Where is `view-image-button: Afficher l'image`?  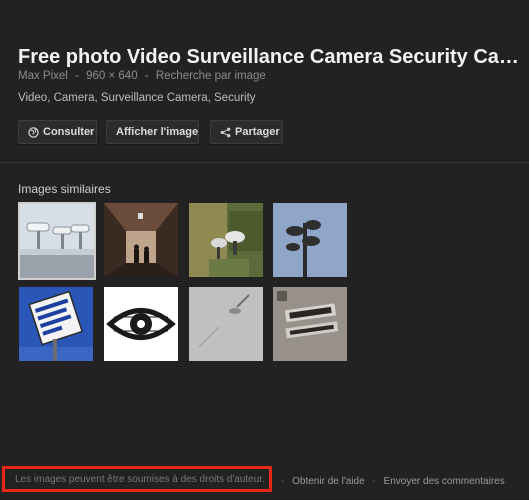
view-image-button: Afficher l'image is located at coordinates (152, 132).